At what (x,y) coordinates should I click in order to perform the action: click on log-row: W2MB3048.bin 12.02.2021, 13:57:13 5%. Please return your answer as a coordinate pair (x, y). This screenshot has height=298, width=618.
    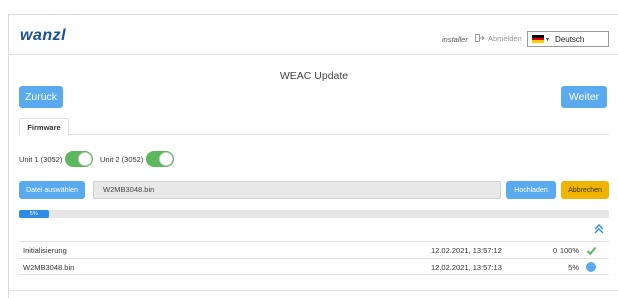
    Looking at the image, I should click on (314, 266).